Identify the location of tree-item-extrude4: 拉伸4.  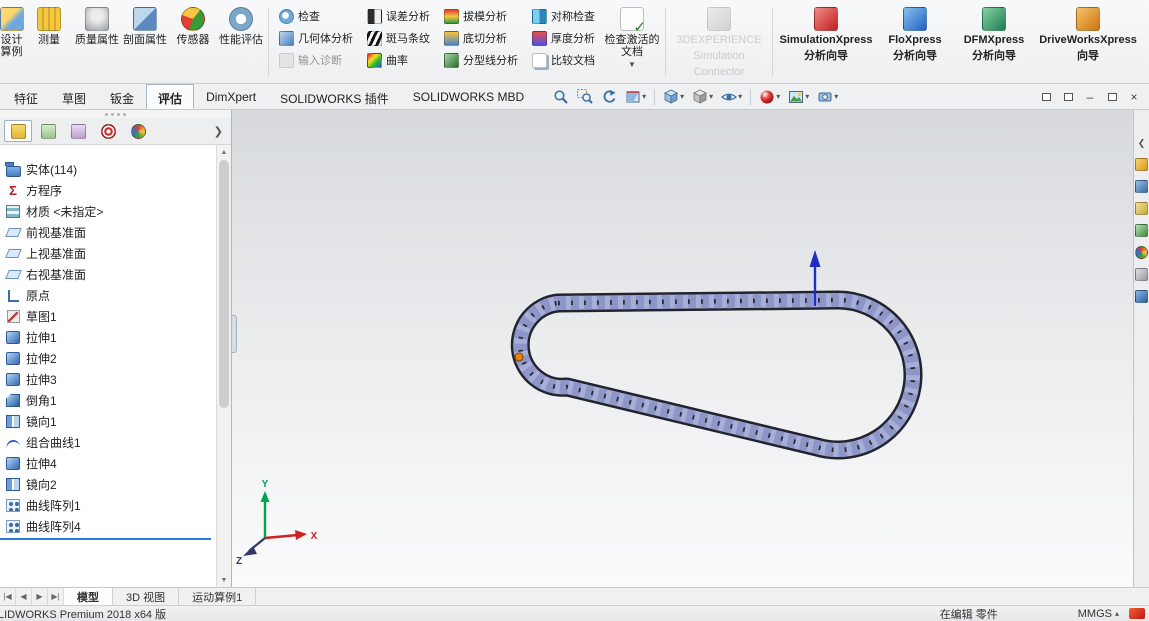
(110, 463).